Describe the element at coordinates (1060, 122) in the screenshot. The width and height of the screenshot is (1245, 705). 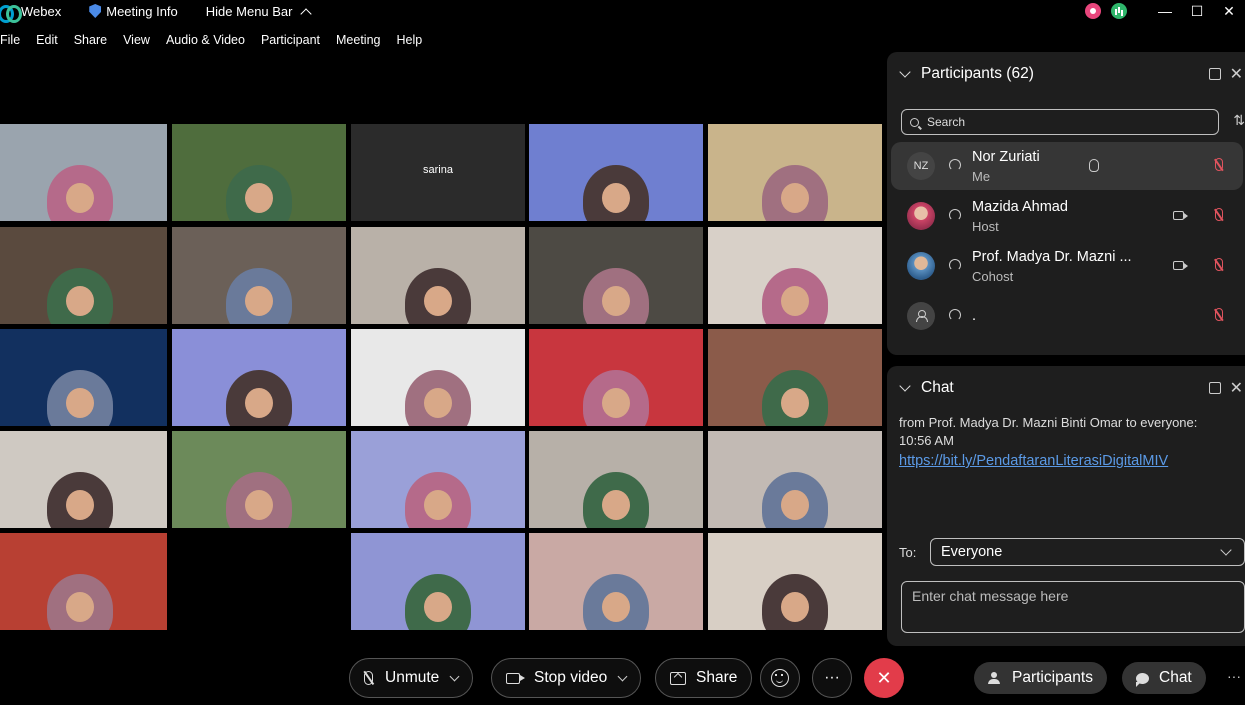
I see `participant-search-input: Search` at that location.